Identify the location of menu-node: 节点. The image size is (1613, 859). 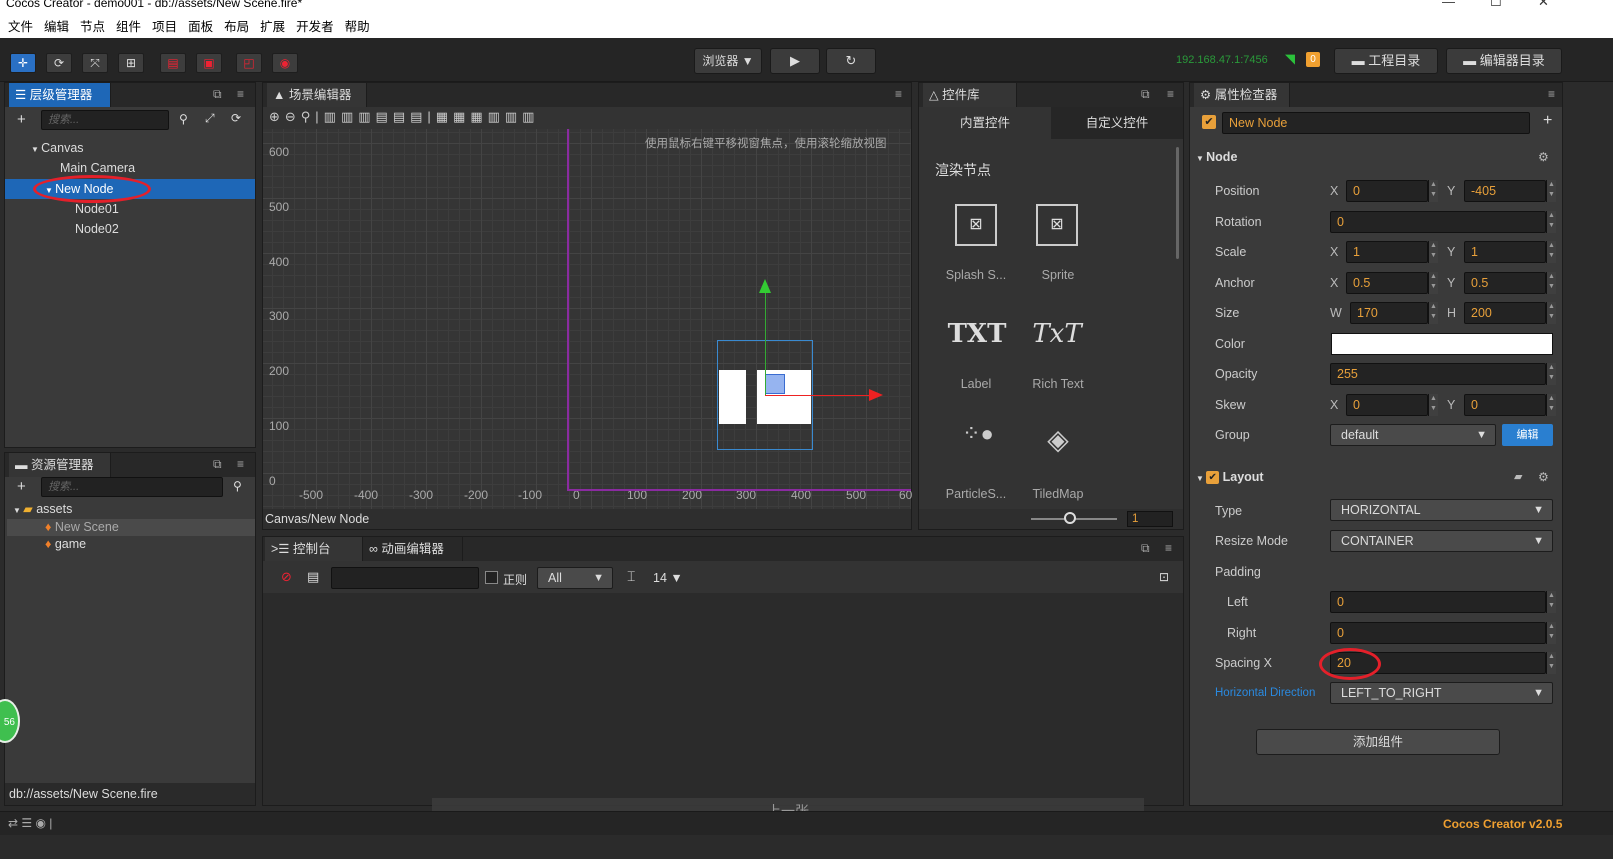
(92, 25).